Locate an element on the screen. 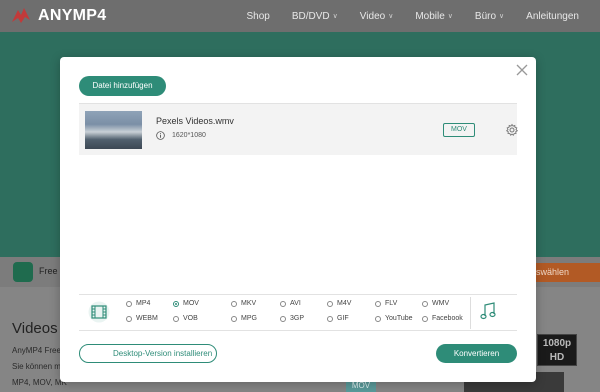 Image resolution: width=600 pixels, height=392 pixels. format-label: MKV is located at coordinates (249, 303).